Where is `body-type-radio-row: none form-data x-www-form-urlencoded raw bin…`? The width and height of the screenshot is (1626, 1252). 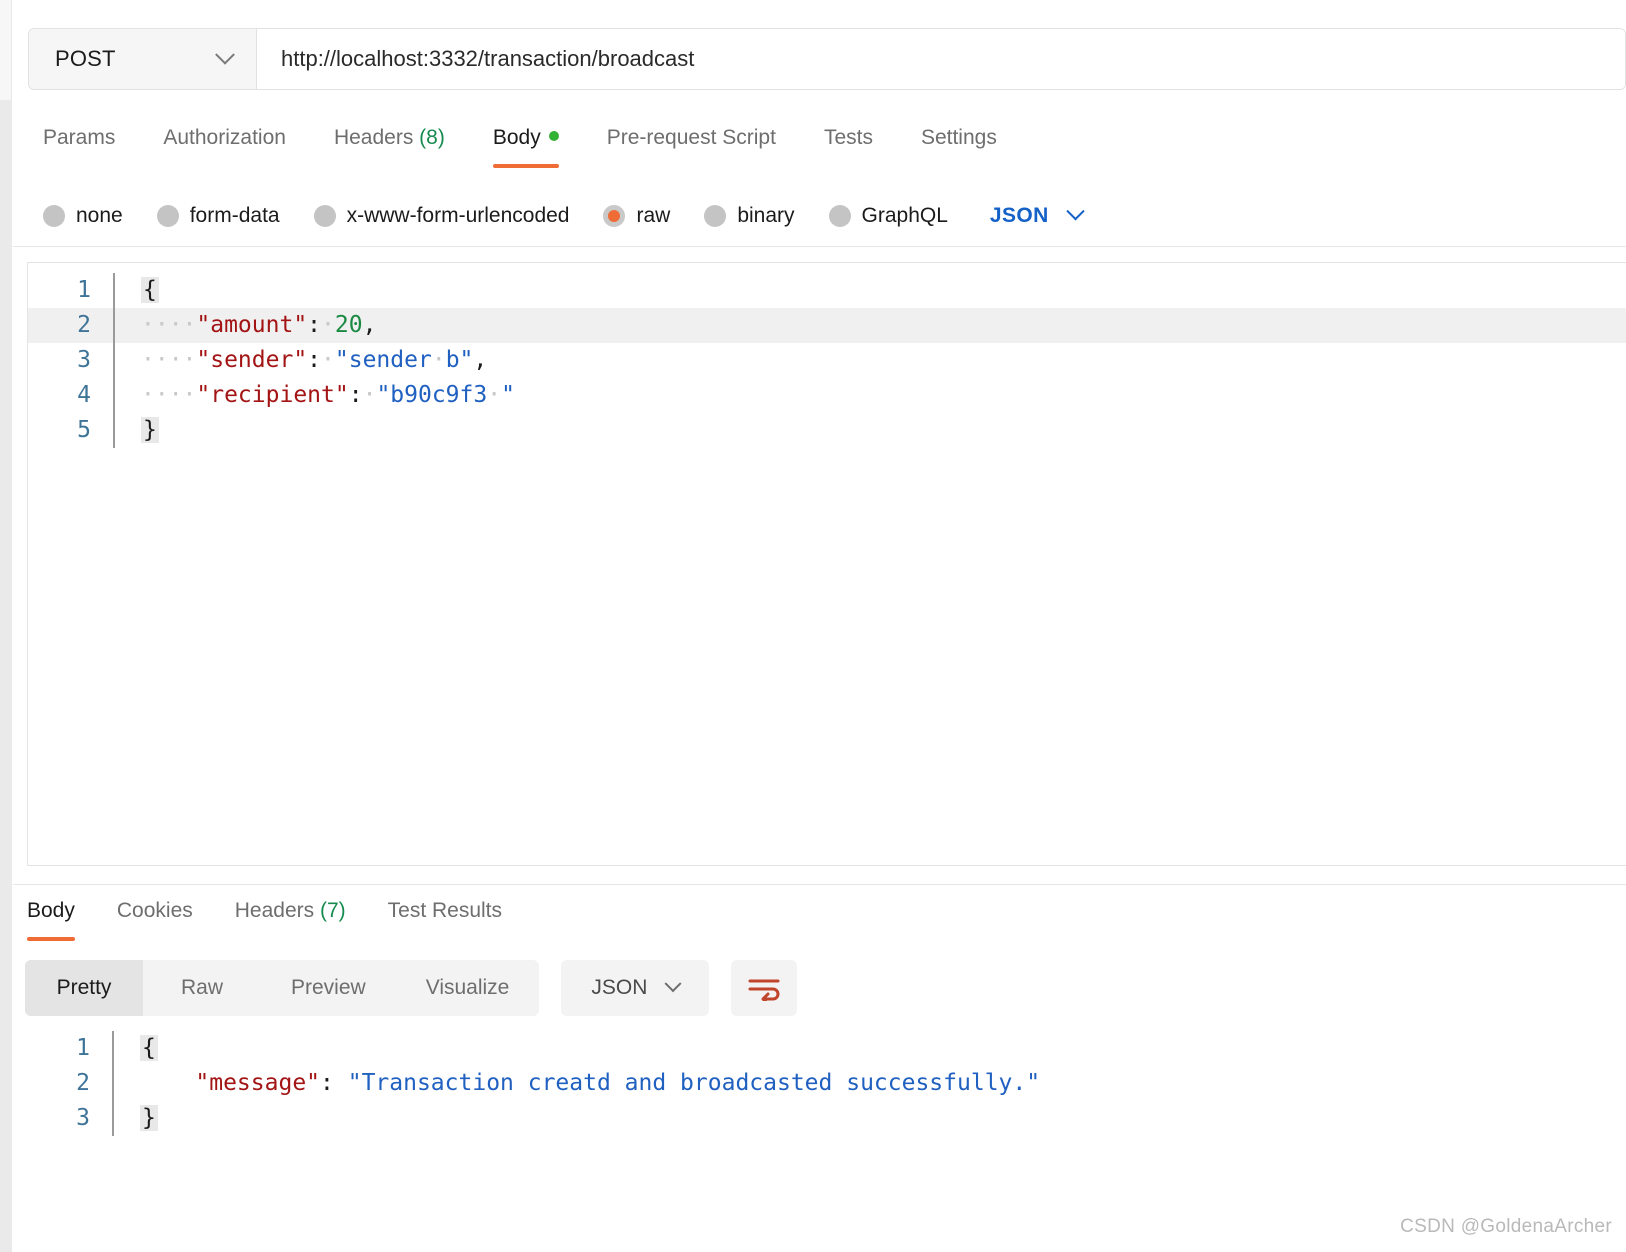 body-type-radio-row: none form-data x-www-form-urlencoded raw bin… is located at coordinates (819, 216).